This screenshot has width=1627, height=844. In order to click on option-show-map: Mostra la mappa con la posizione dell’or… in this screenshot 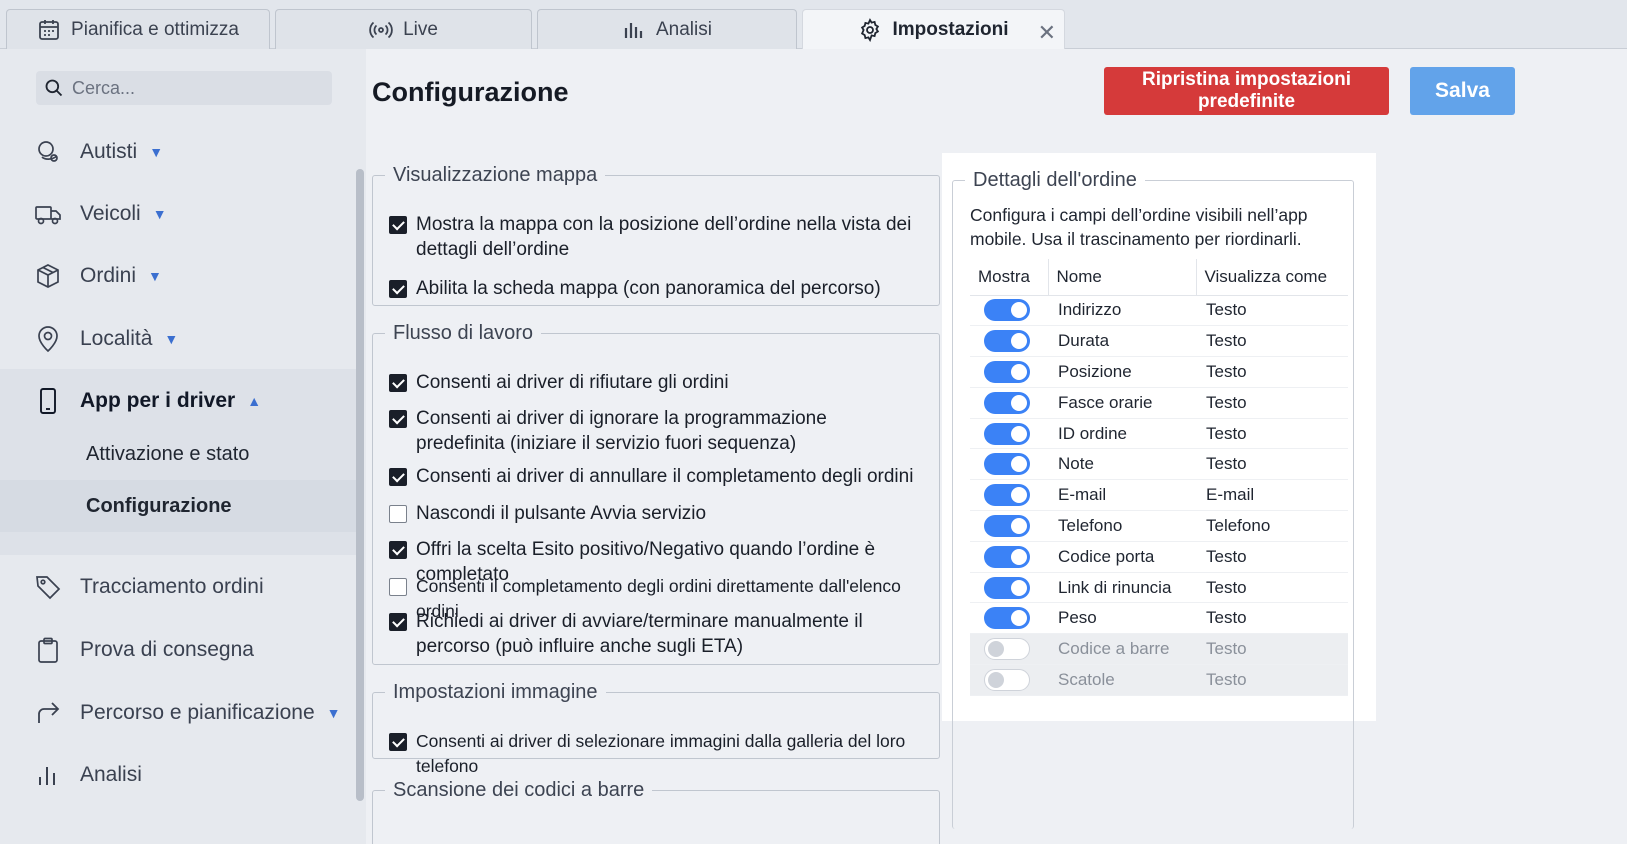, I will do `click(654, 237)`.